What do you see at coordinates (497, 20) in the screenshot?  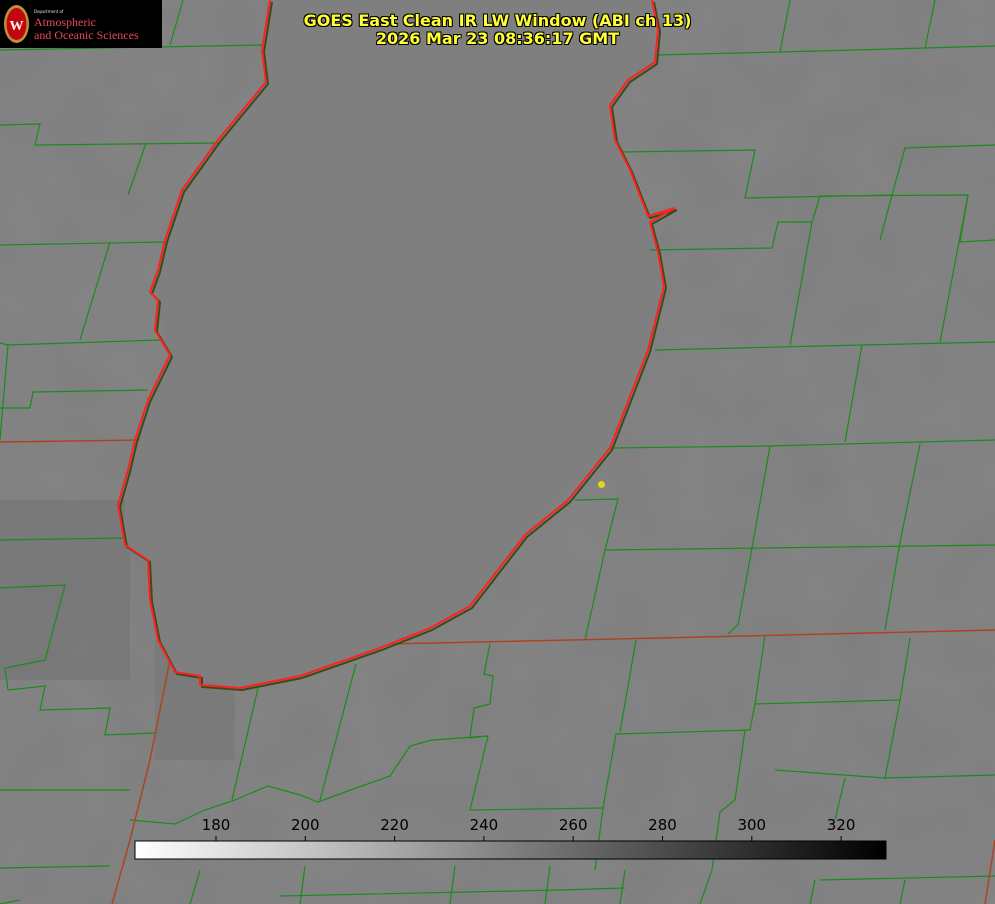 I see `image-title: GOES East Clean IR LW Window (ABI ch 13)` at bounding box center [497, 20].